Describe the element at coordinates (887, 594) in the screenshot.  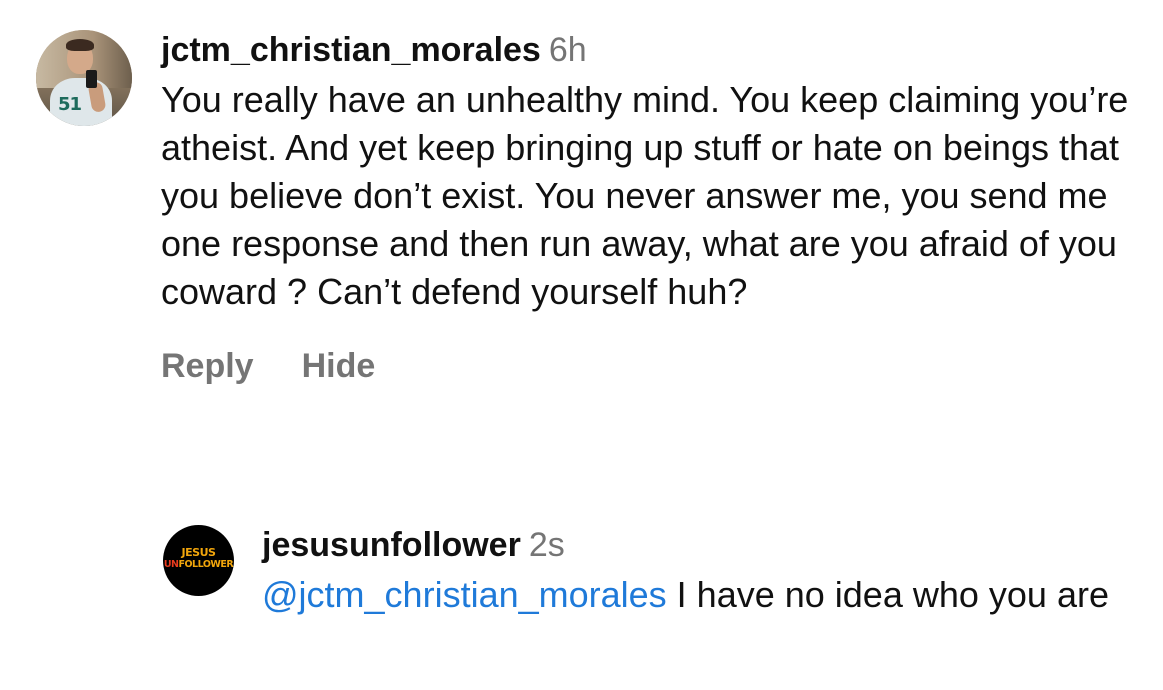
I see `comment-text-body: I have no idea who you are` at that location.